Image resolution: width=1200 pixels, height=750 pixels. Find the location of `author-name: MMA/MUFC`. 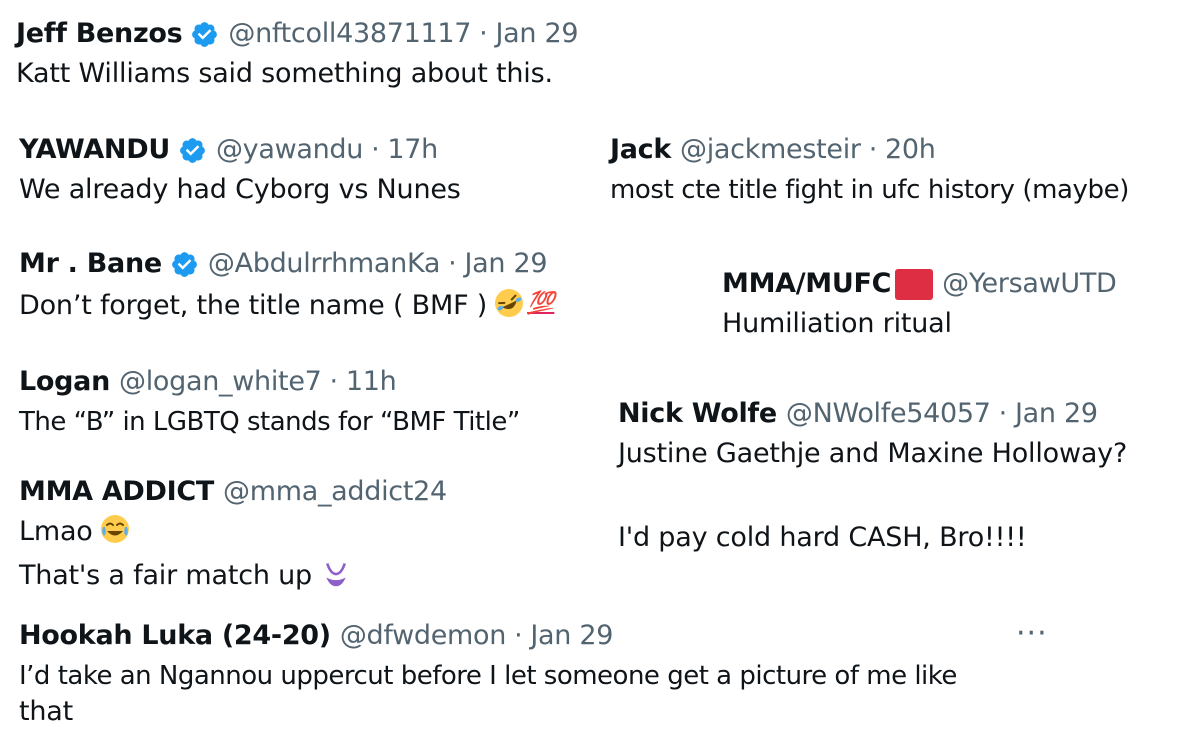

author-name: MMA/MUFC is located at coordinates (806, 284).